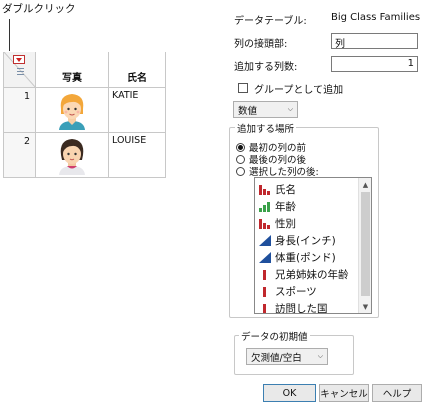 The height and width of the screenshot is (409, 430). What do you see at coordinates (137, 70) in the screenshot?
I see `column-header-name: 氏名` at bounding box center [137, 70].